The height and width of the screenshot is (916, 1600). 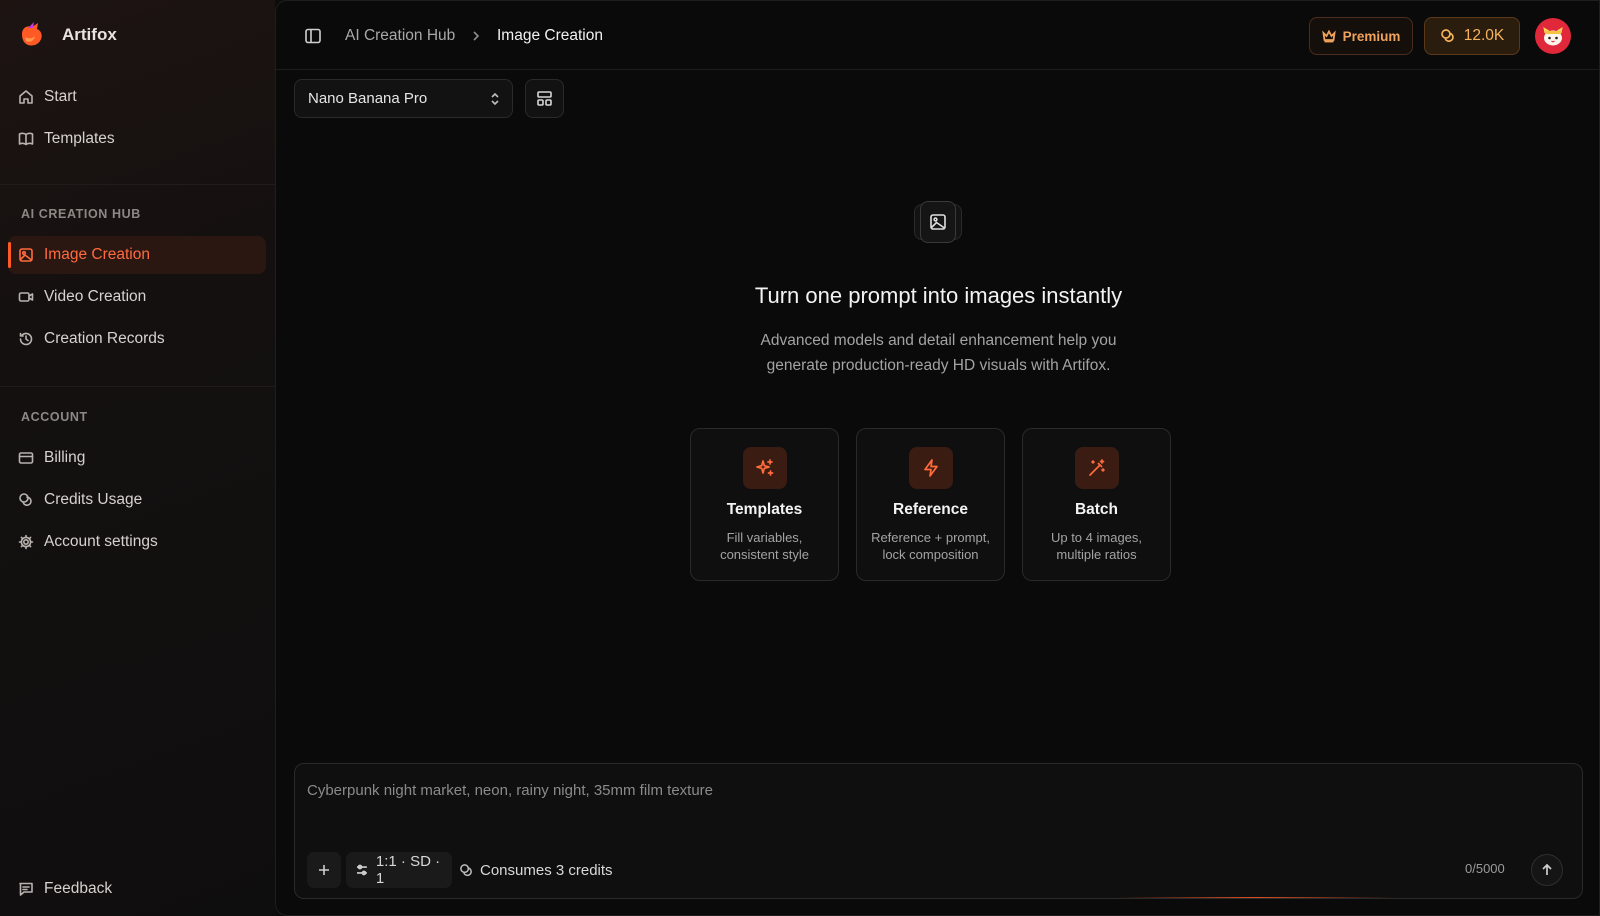 I want to click on breadcrumb-parent: AI Creation Hub, so click(x=400, y=36).